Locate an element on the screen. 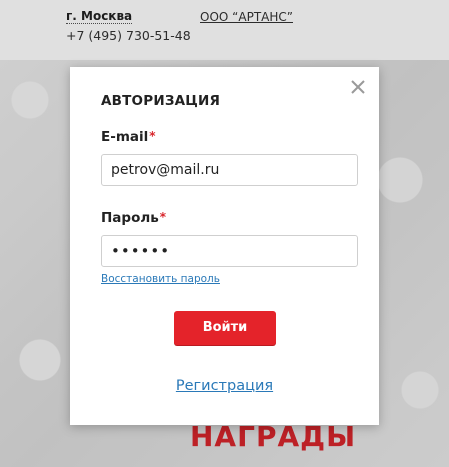 The width and height of the screenshot is (449, 467). email-field: petrov@mail.ru is located at coordinates (229, 170).